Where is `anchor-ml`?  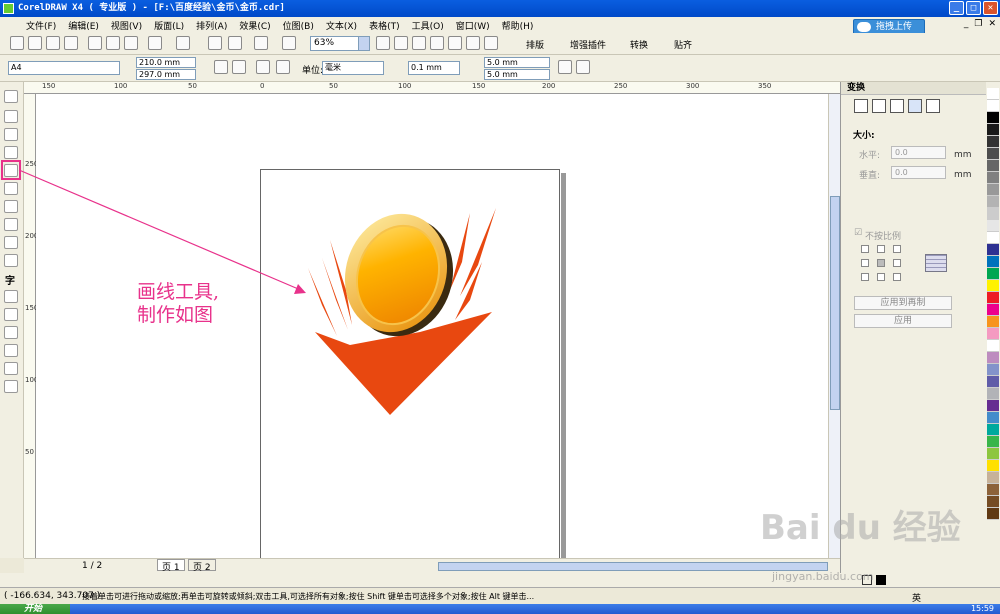
anchor-ml is located at coordinates (865, 263).